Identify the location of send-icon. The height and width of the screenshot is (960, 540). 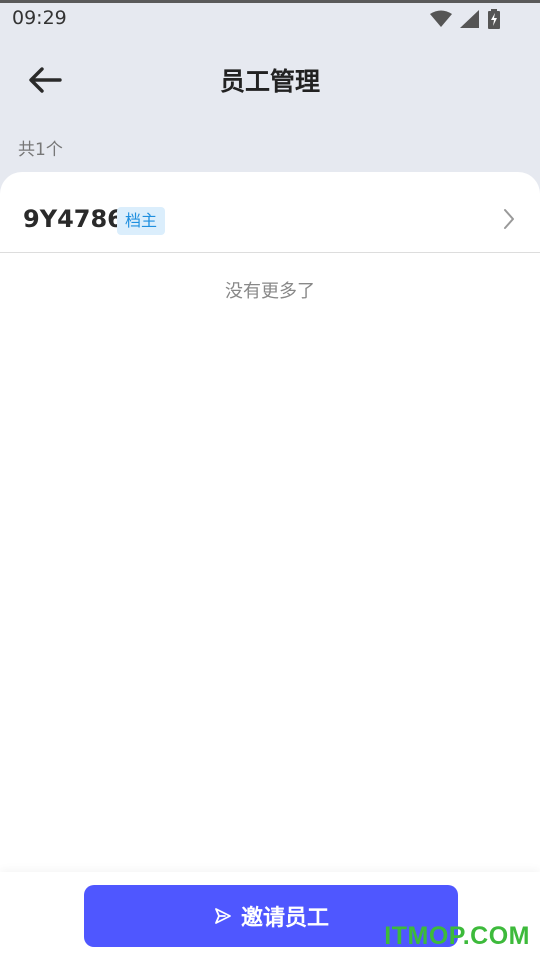
(223, 916).